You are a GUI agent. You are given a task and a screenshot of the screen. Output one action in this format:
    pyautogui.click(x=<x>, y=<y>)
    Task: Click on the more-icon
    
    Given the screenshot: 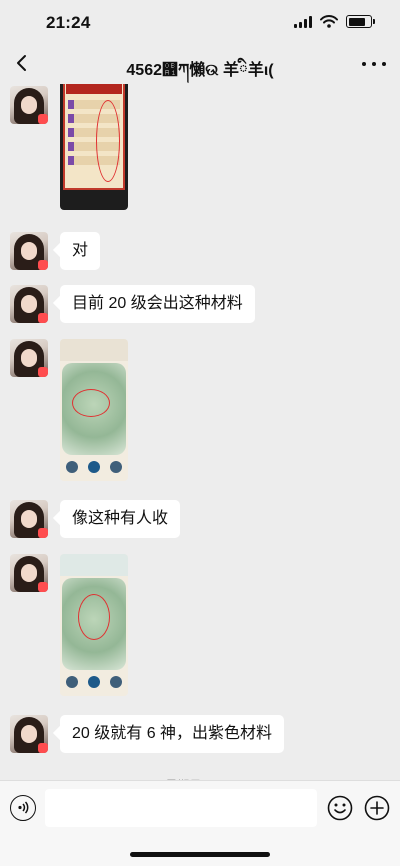 What is the action you would take?
    pyautogui.click(x=364, y=64)
    